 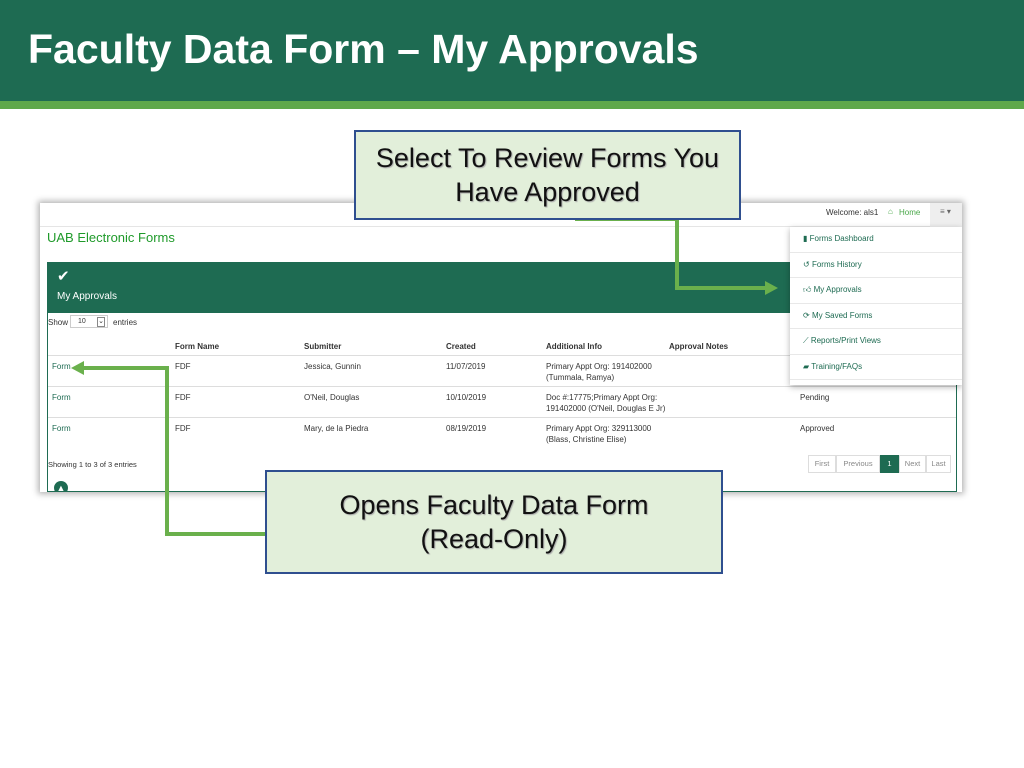 I want to click on callout-text: Opens Faculty Data Form, so click(x=494, y=505).